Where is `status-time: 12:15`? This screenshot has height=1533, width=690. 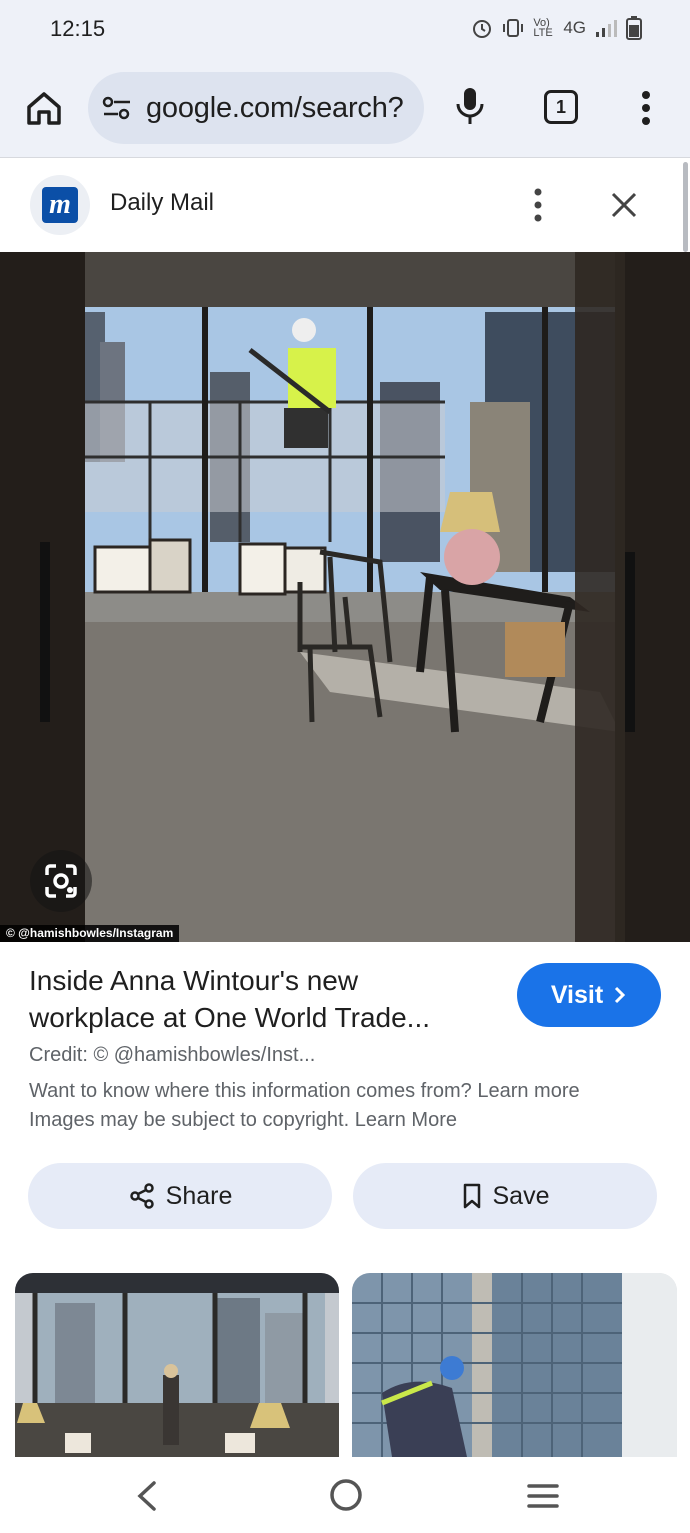 status-time: 12:15 is located at coordinates (78, 28).